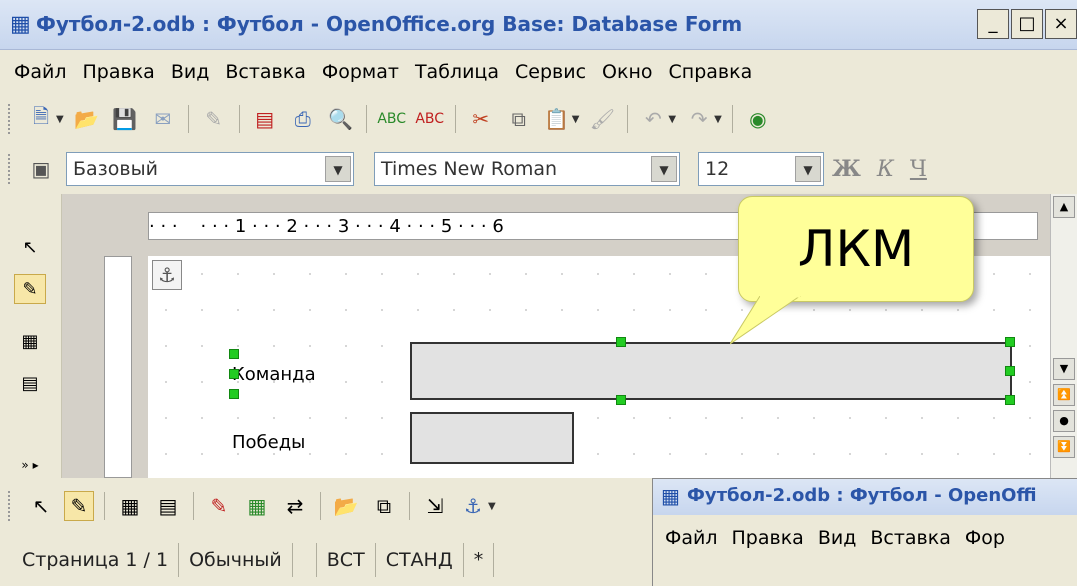 The width and height of the screenshot is (1077, 586). Describe the element at coordinates (257, 506) in the screenshot. I see `form-properties-icon: ▦` at that location.